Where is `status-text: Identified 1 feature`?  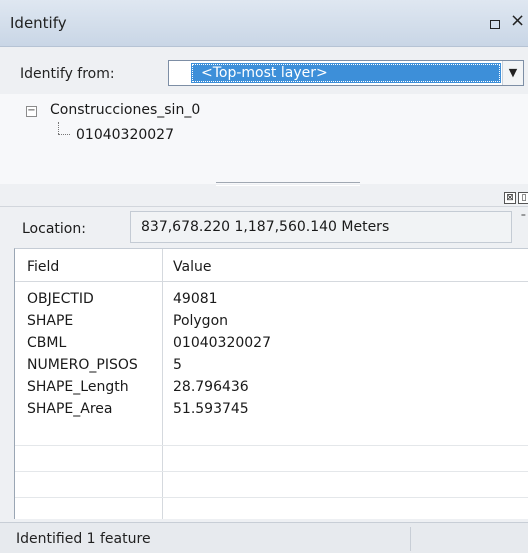 status-text: Identified 1 feature is located at coordinates (83, 539).